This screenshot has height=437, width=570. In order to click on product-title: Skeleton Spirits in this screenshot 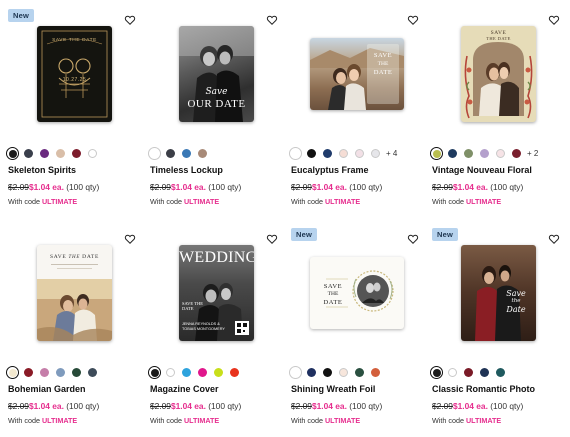, I will do `click(42, 170)`.